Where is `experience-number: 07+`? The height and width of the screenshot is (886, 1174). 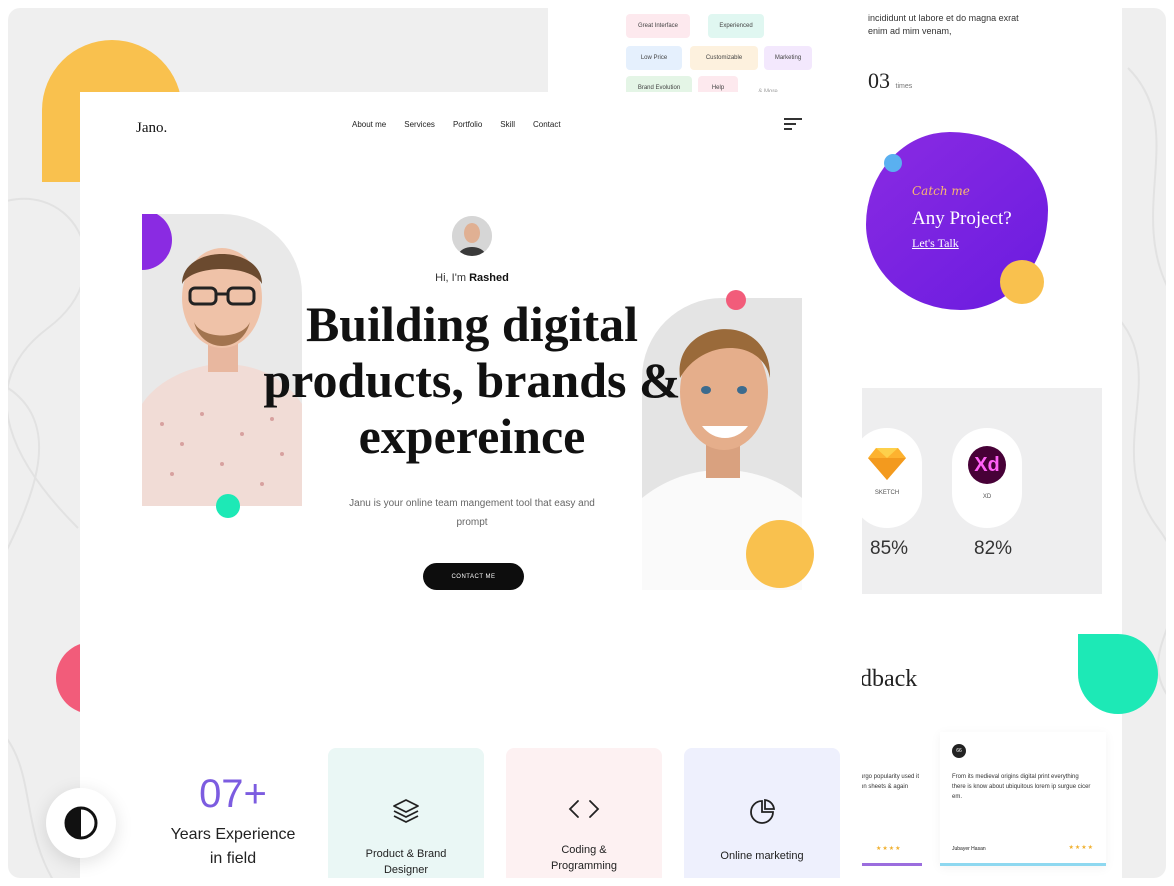
experience-number: 07+ is located at coordinates (233, 794).